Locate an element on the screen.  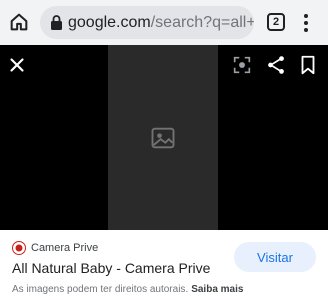
tabs-icon: 2 is located at coordinates (276, 22).